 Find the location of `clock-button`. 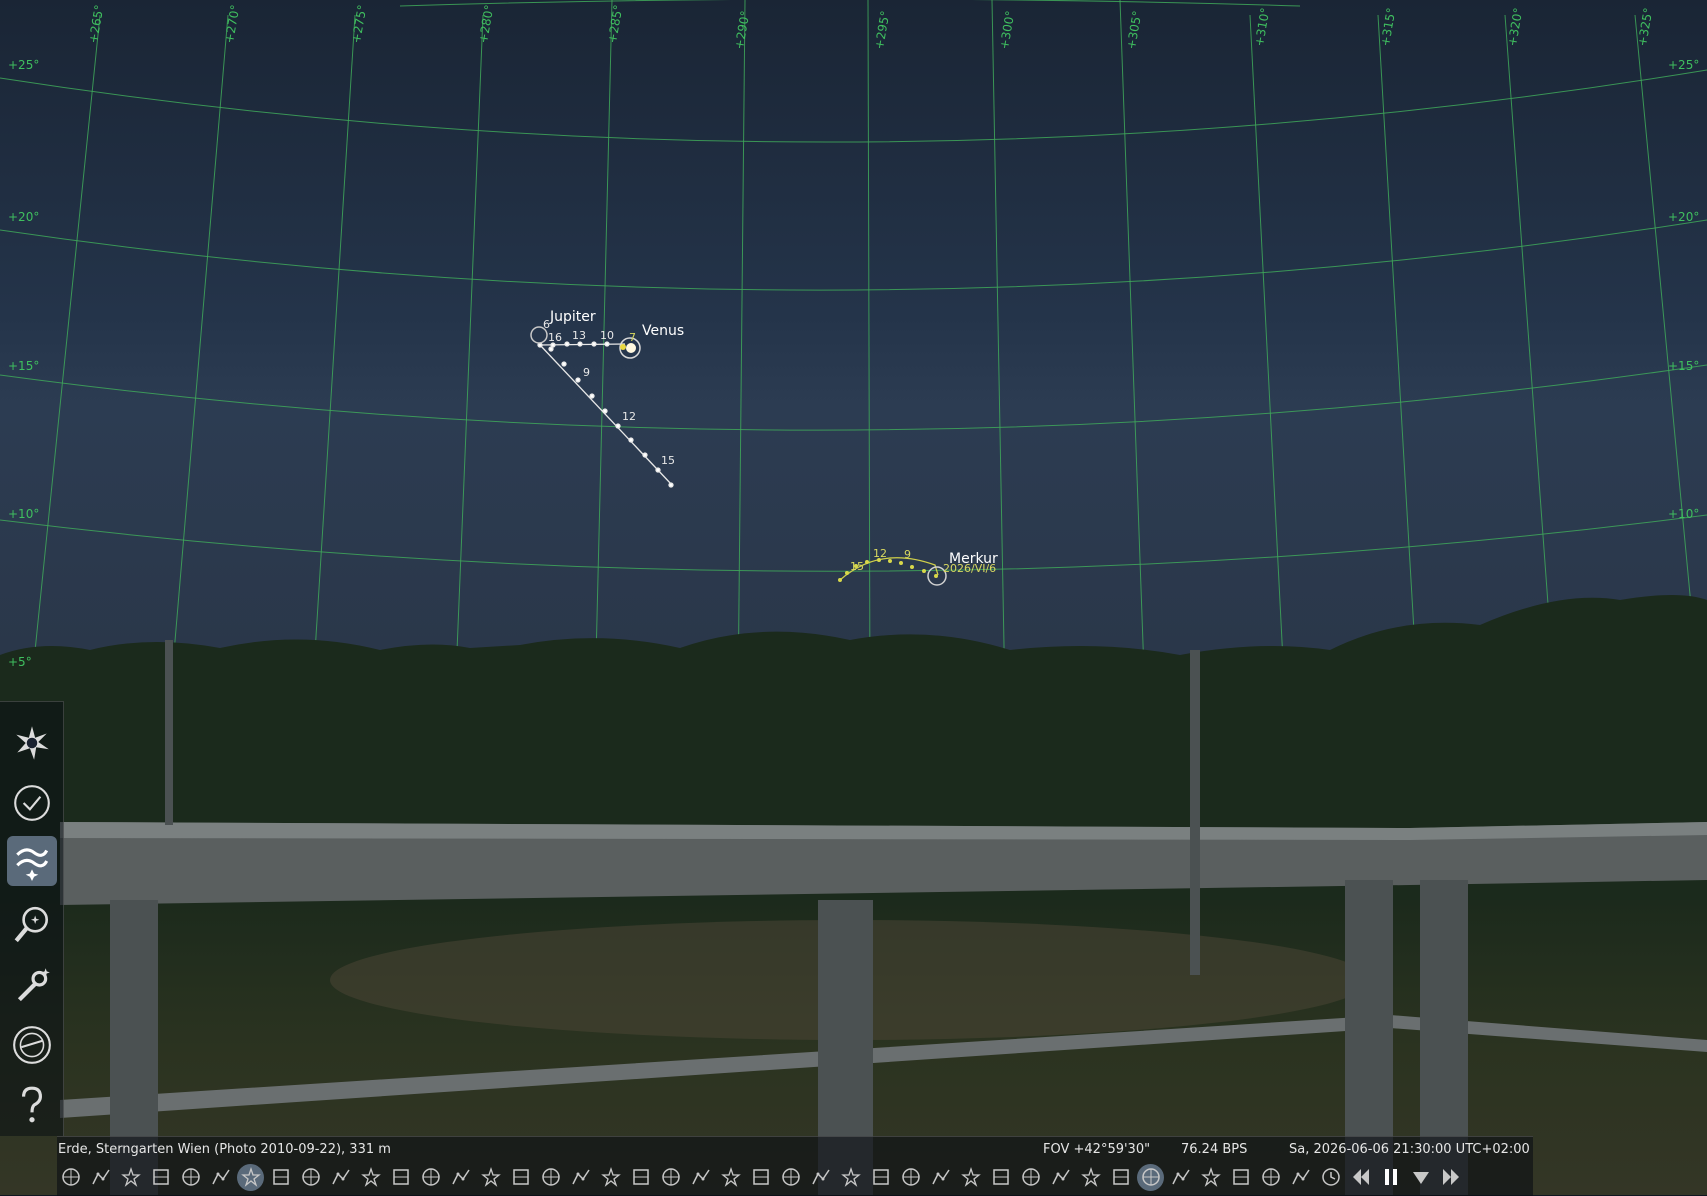

clock-button is located at coordinates (1330, 1177).